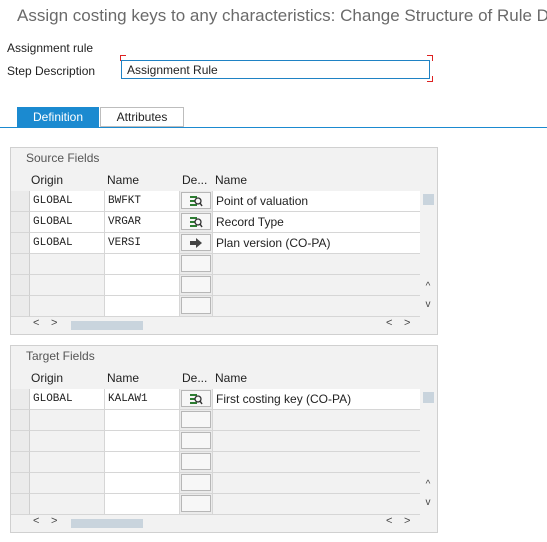 Image resolution: width=547 pixels, height=542 pixels. What do you see at coordinates (275, 69) in the screenshot?
I see `step-description-field: Assignment Rule` at bounding box center [275, 69].